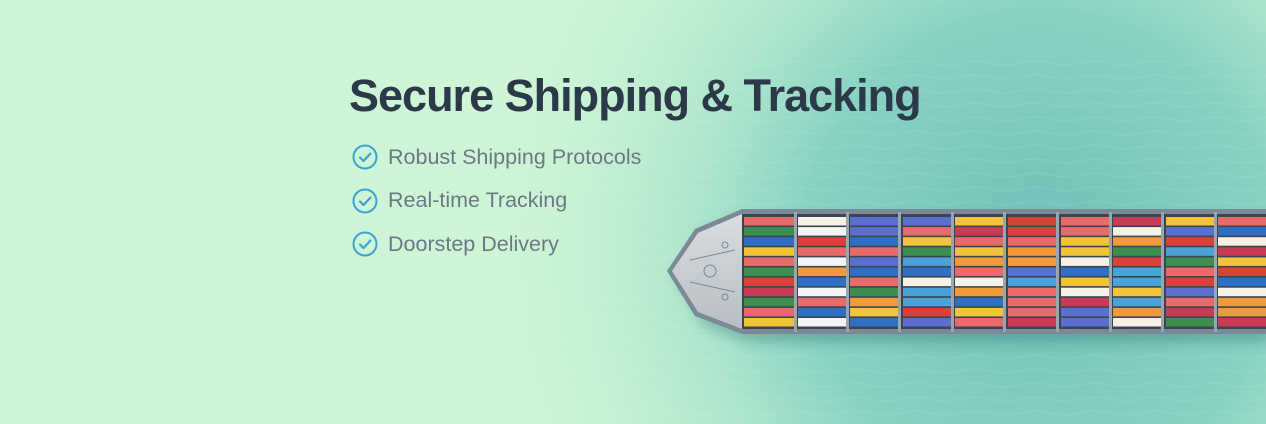 The height and width of the screenshot is (424, 1266). Describe the element at coordinates (515, 156) in the screenshot. I see `feature-label: Robust Shipping Protocols` at that location.